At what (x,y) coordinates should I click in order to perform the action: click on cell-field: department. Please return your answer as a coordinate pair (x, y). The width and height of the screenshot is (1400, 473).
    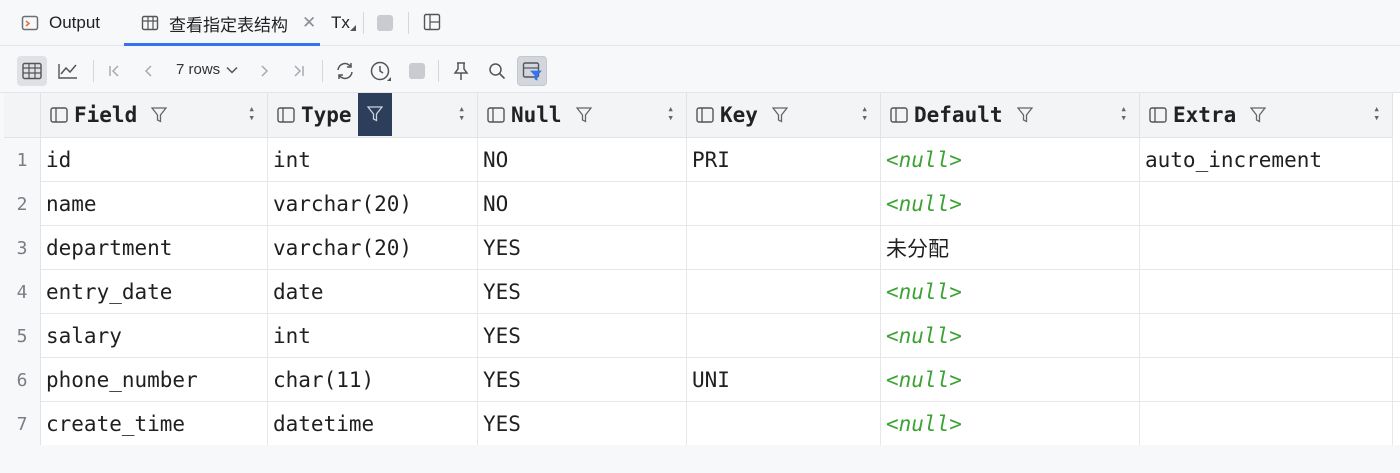
    Looking at the image, I should click on (154, 248).